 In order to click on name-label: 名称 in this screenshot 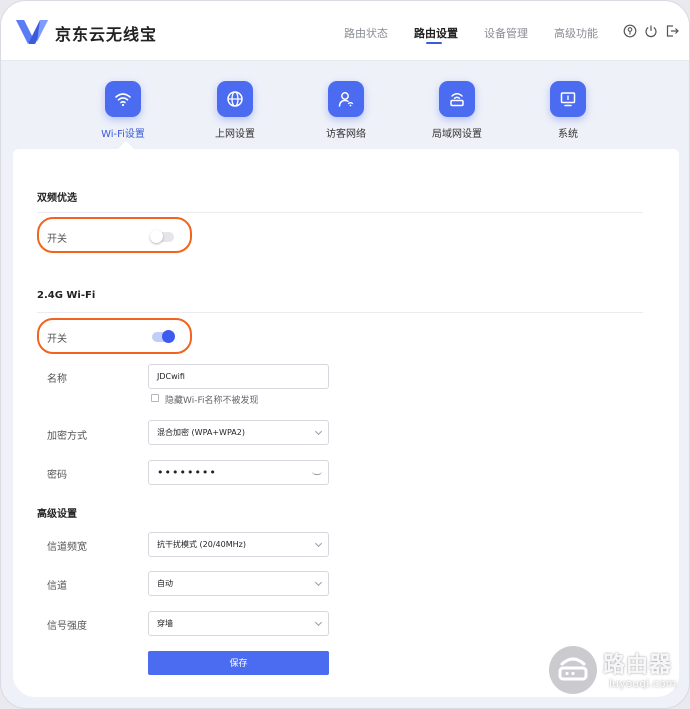, I will do `click(57, 379)`.